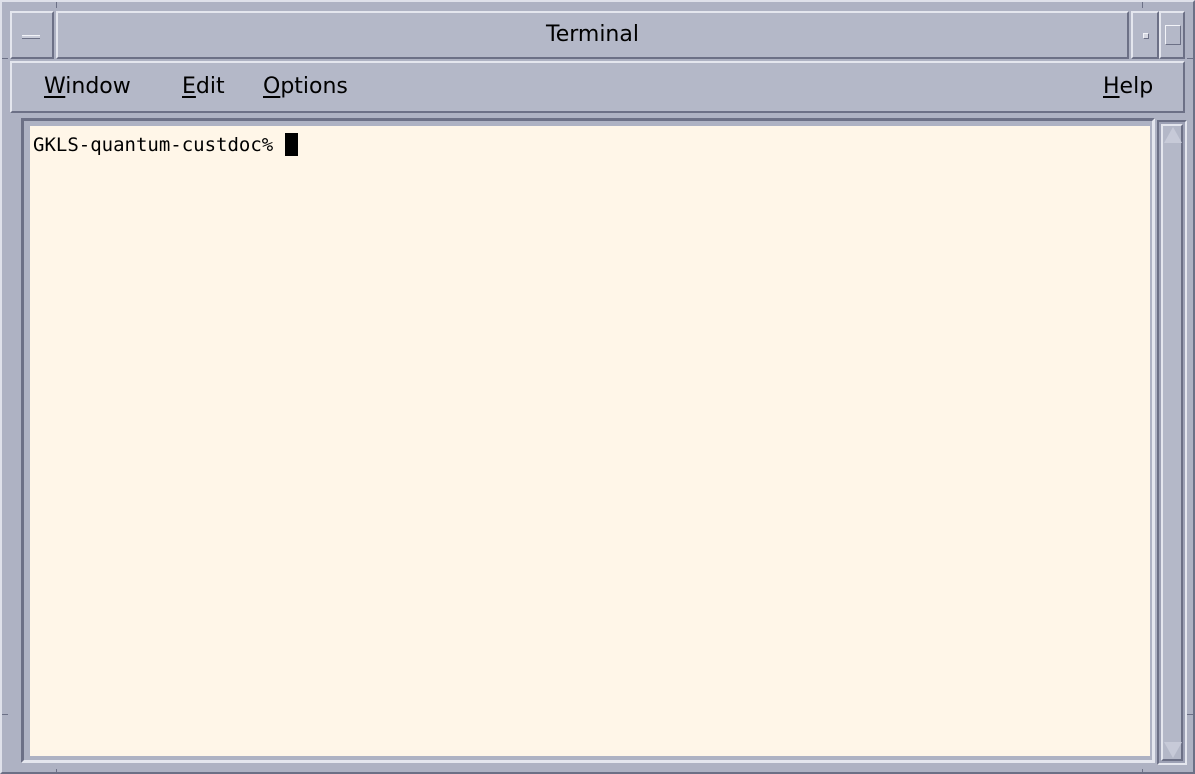 This screenshot has height=774, width=1195. I want to click on menu-edit-label: dit, so click(210, 86).